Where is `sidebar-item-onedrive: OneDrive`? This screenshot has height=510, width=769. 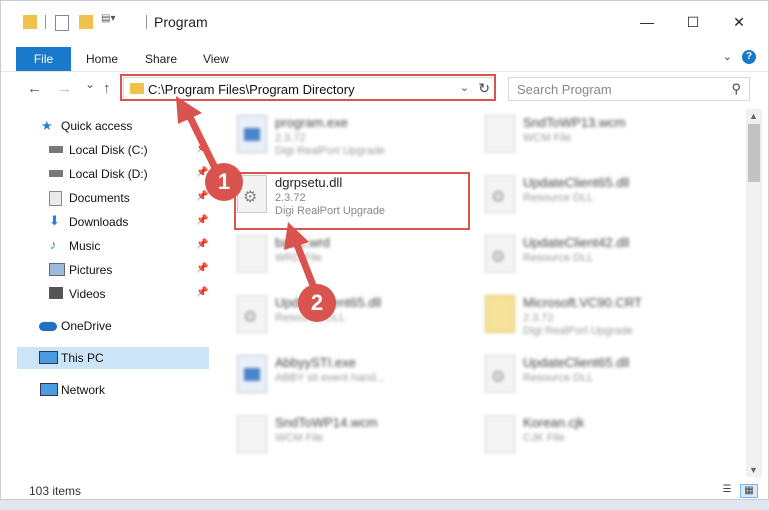 sidebar-item-onedrive: OneDrive is located at coordinates (105, 326).